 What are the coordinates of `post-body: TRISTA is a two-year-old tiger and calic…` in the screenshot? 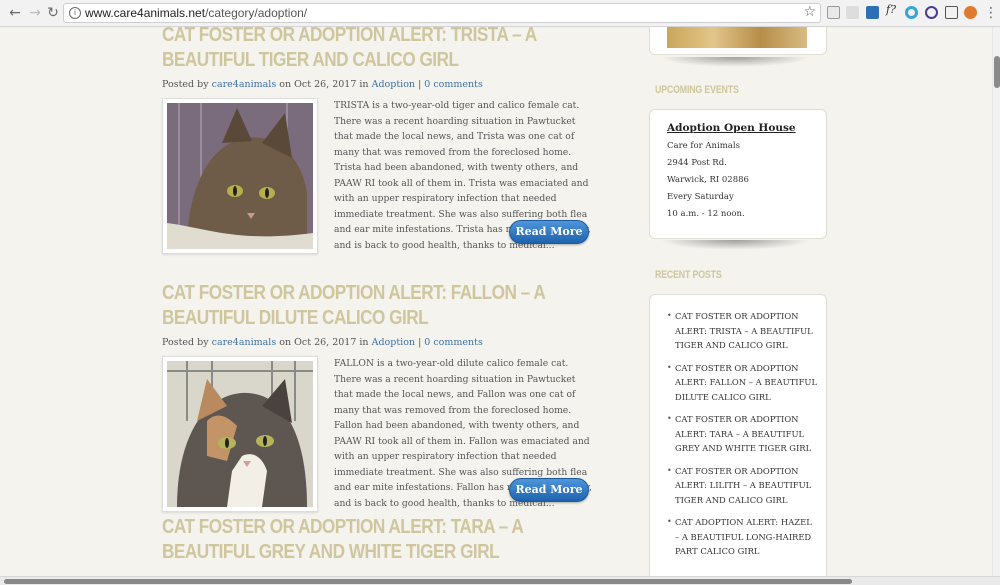 It's located at (377, 177).